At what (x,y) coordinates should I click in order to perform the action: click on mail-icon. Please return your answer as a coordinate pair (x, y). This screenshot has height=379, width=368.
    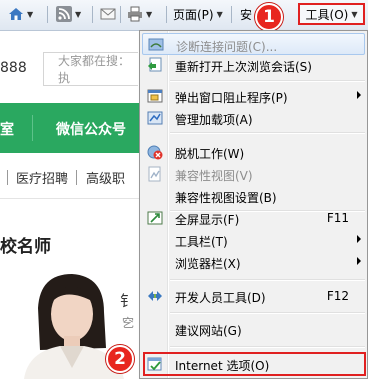
    Looking at the image, I should click on (108, 14).